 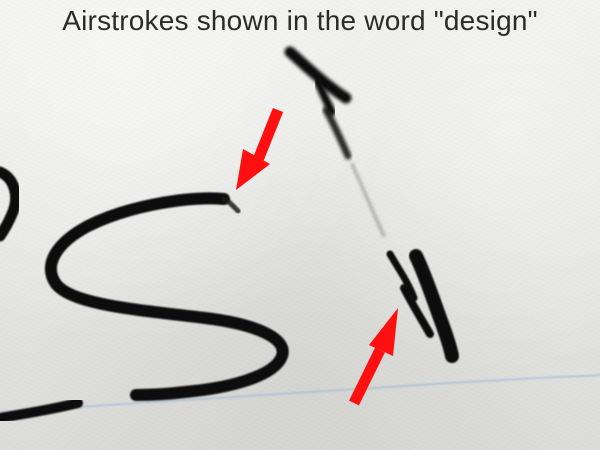 I want to click on ink-stroke-g-main, so click(x=434, y=306).